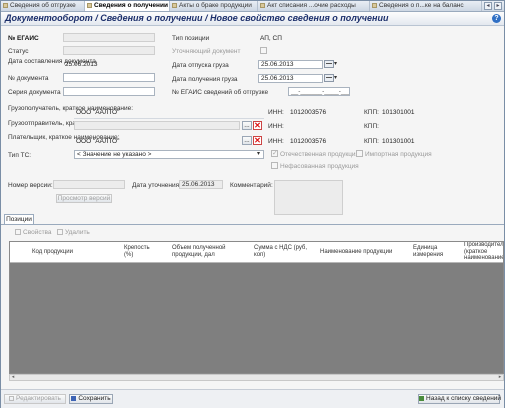 Image resolution: width=505 pixels, height=408 pixels. I want to click on version-label: Номер версии:, so click(30, 185).